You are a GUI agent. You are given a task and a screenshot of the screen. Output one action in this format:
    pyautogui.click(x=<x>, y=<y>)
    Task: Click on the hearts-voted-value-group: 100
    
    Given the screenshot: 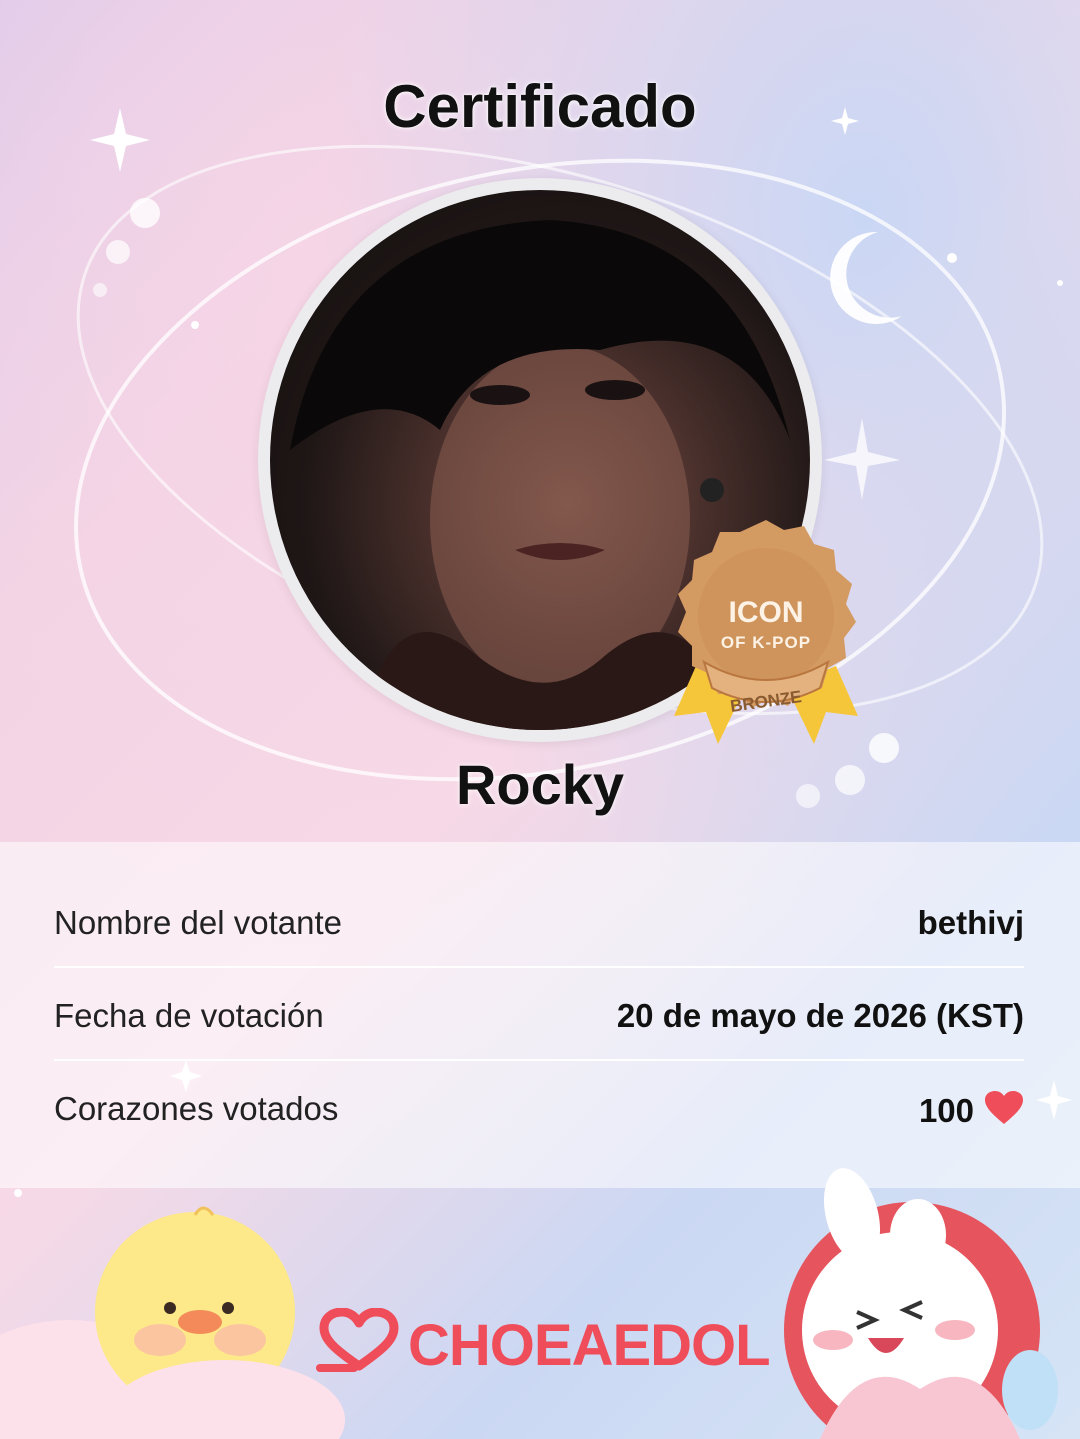 What is the action you would take?
    pyautogui.click(x=971, y=1110)
    